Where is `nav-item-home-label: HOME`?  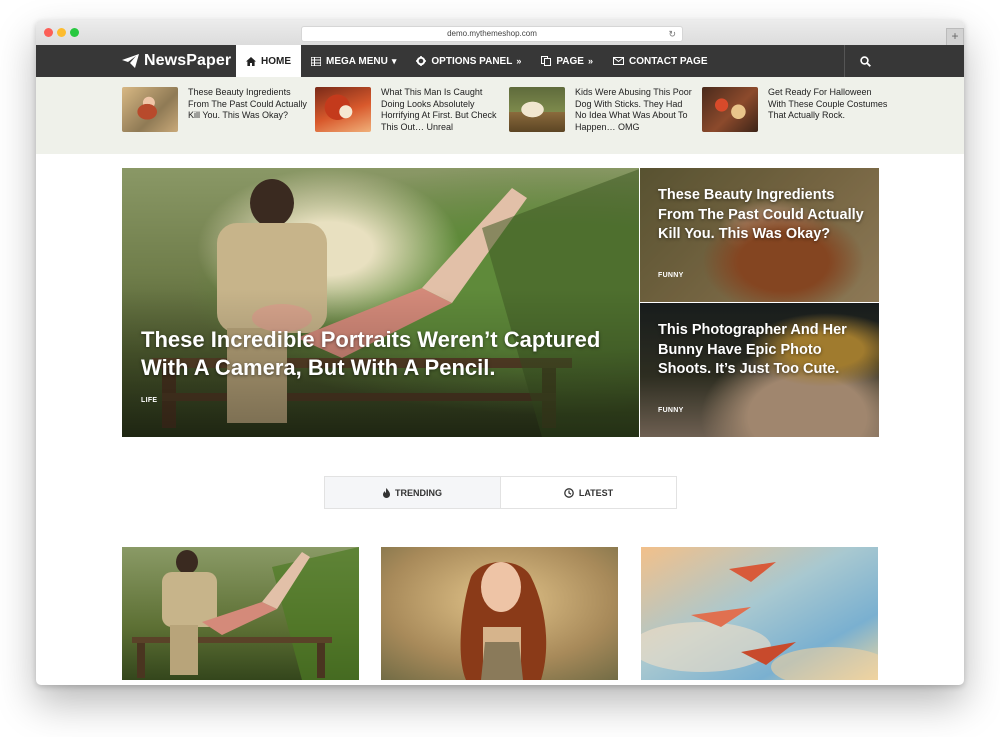
nav-item-home-label: HOME is located at coordinates (276, 61).